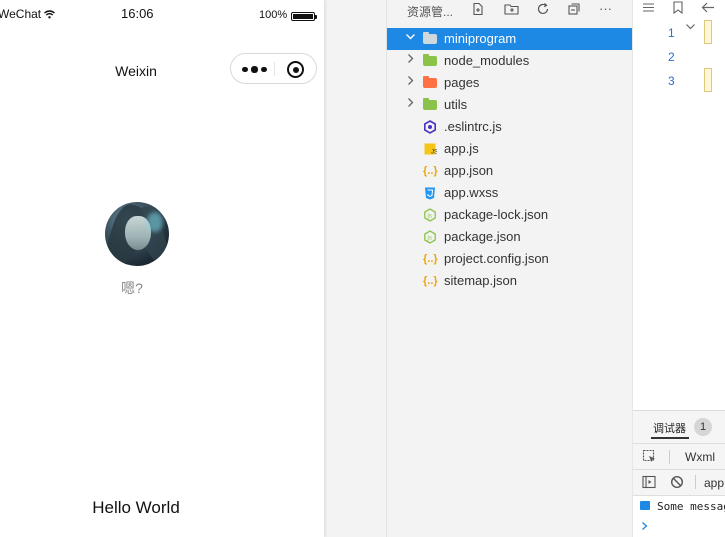 This screenshot has width=725, height=537. Describe the element at coordinates (462, 82) in the screenshot. I see `tree-item-label: pages` at that location.